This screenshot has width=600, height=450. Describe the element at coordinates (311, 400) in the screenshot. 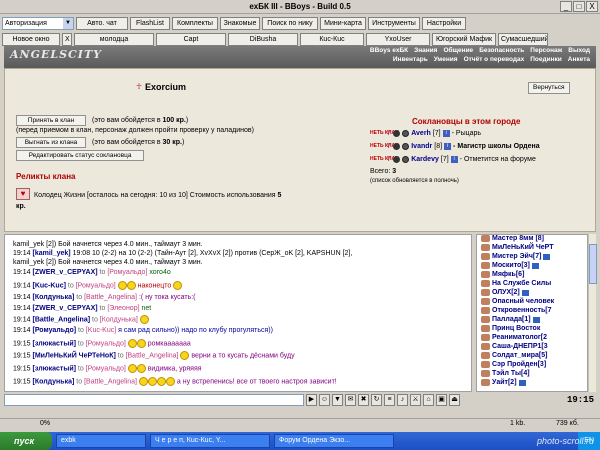

I see `send-icon: ▶` at that location.